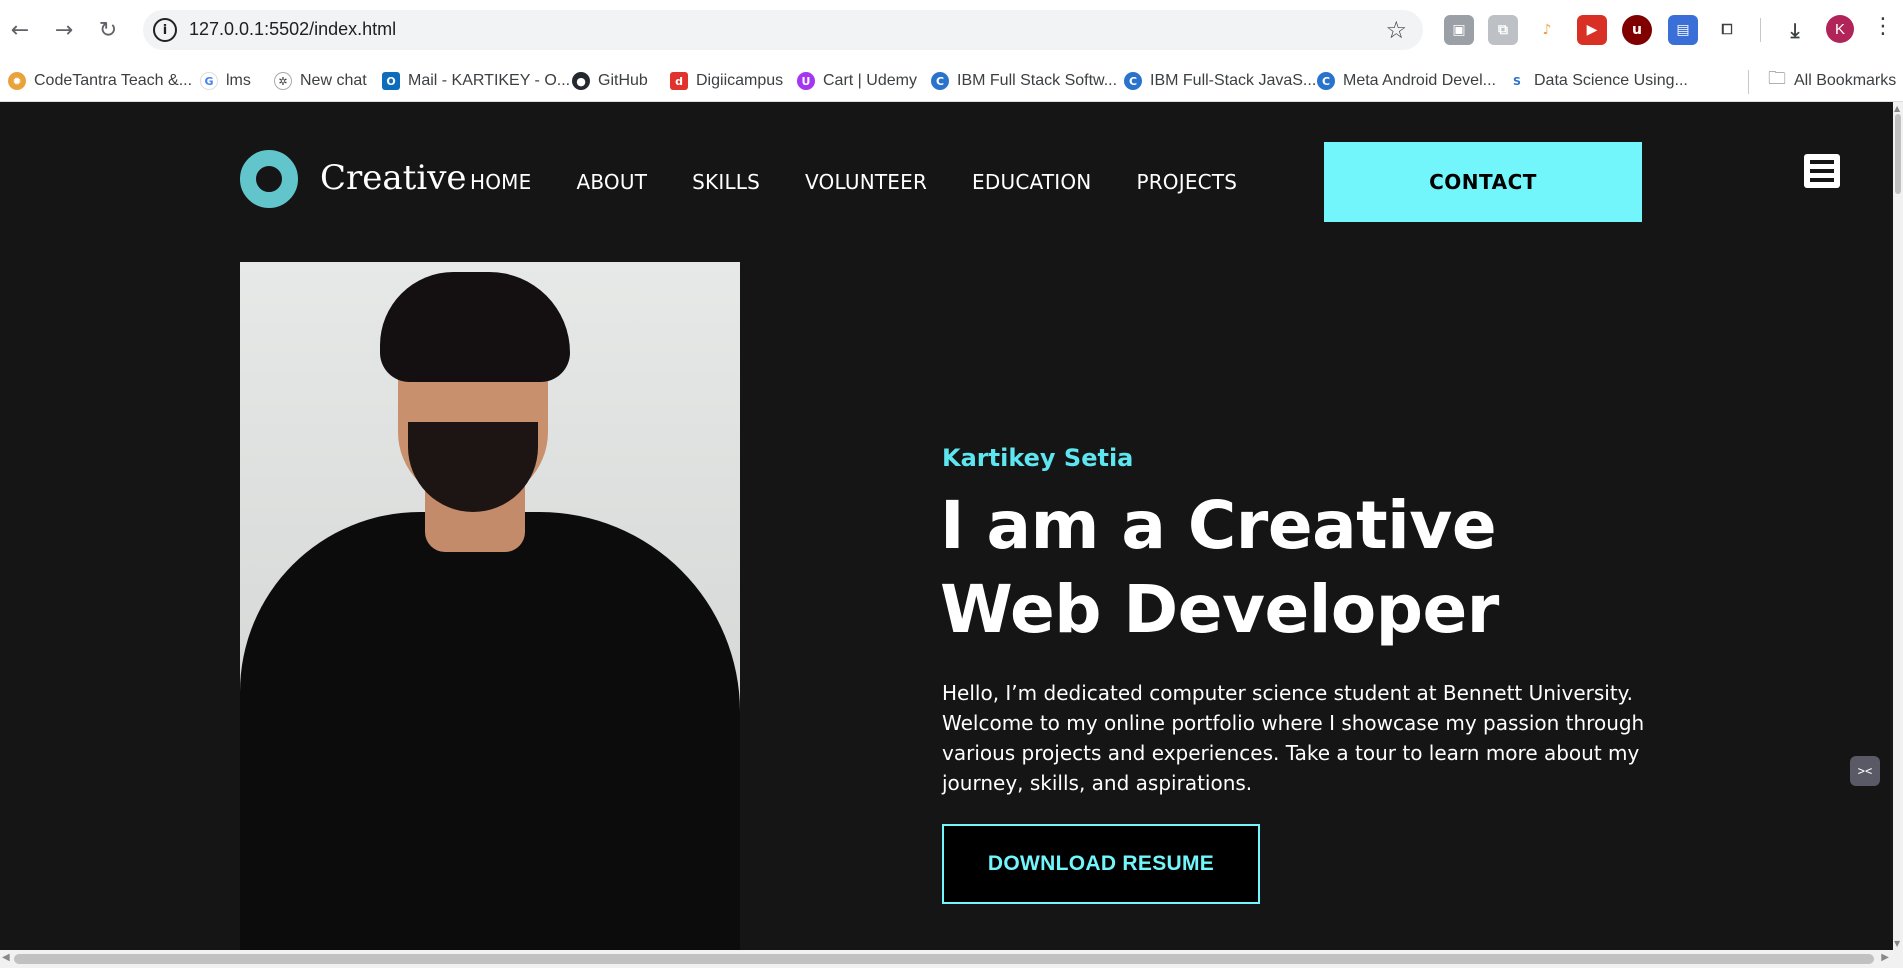  Describe the element at coordinates (1727, 30) in the screenshot. I see `extensions-puzzle-icon: ⧠` at that location.